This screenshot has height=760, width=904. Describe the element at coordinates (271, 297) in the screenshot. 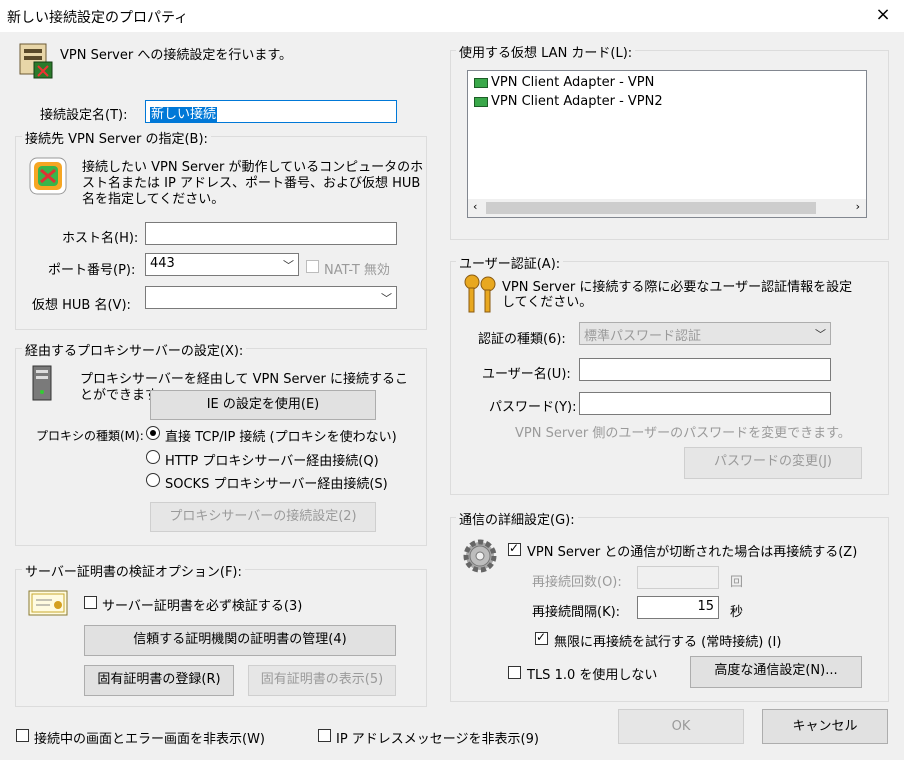

I see `hub-select: ﹀` at that location.